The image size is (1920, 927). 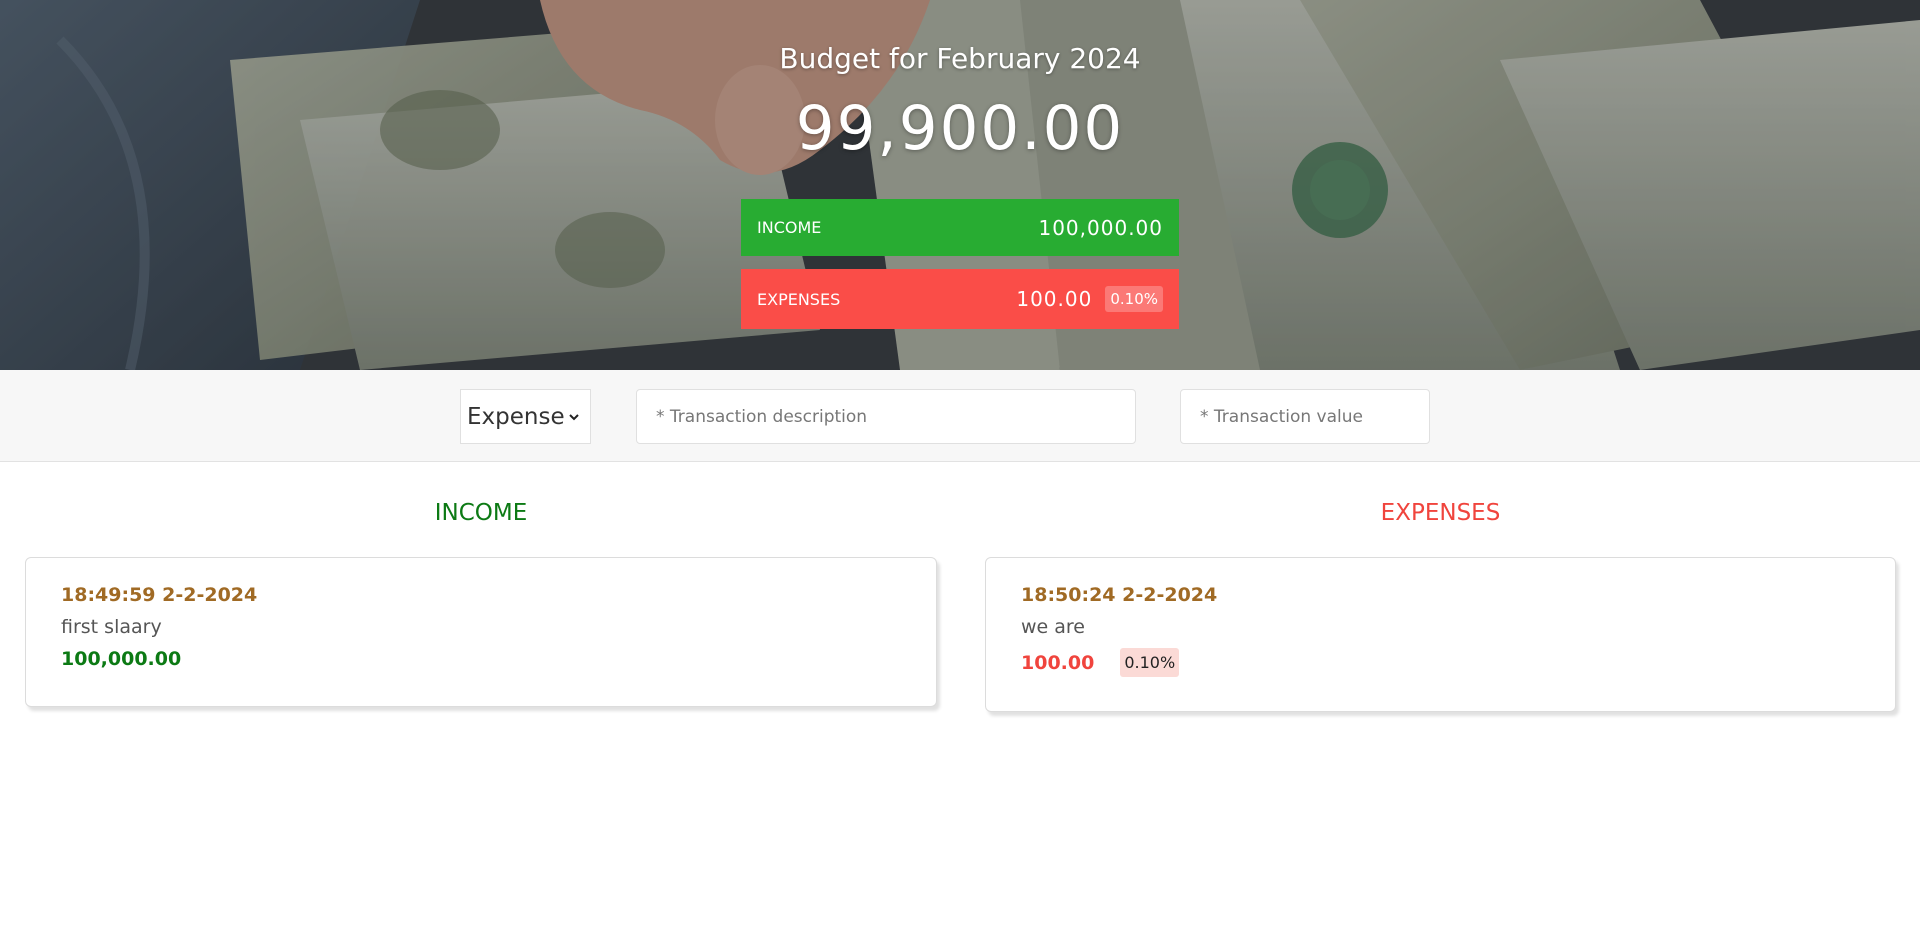 I want to click on transaction-value-input: * Transaction value, so click(x=1305, y=416).